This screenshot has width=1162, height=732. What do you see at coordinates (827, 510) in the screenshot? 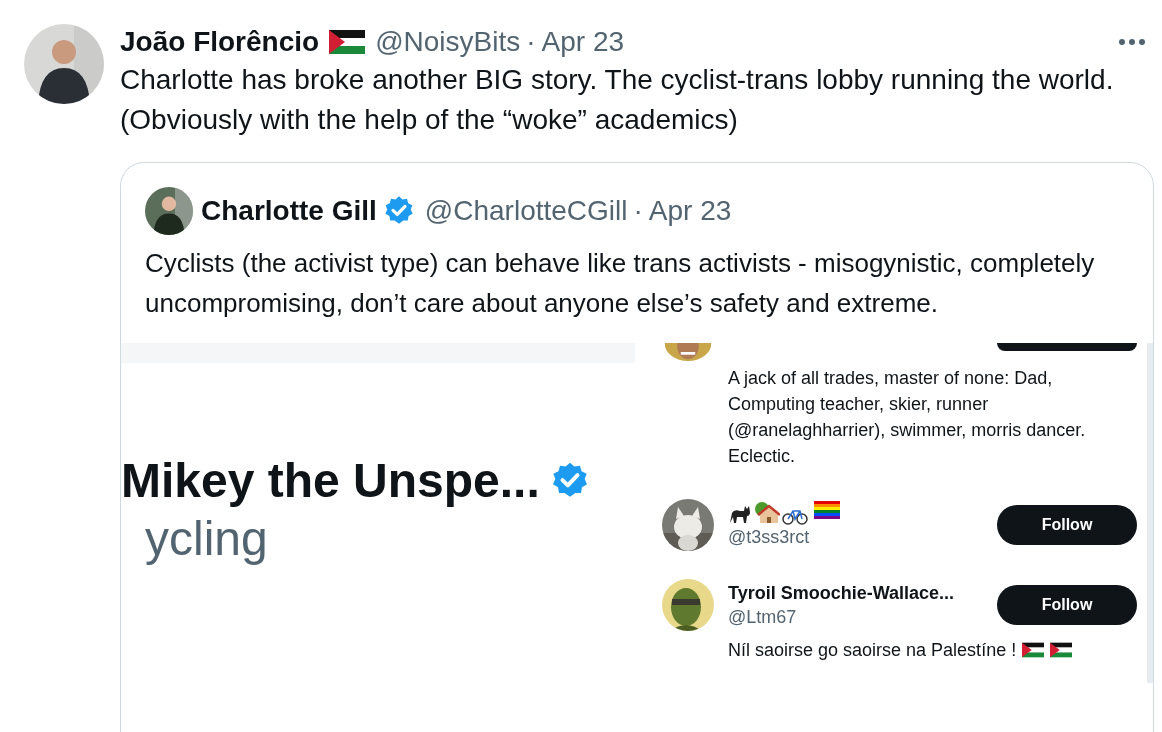
I see `rainbow-flag-icon` at bounding box center [827, 510].